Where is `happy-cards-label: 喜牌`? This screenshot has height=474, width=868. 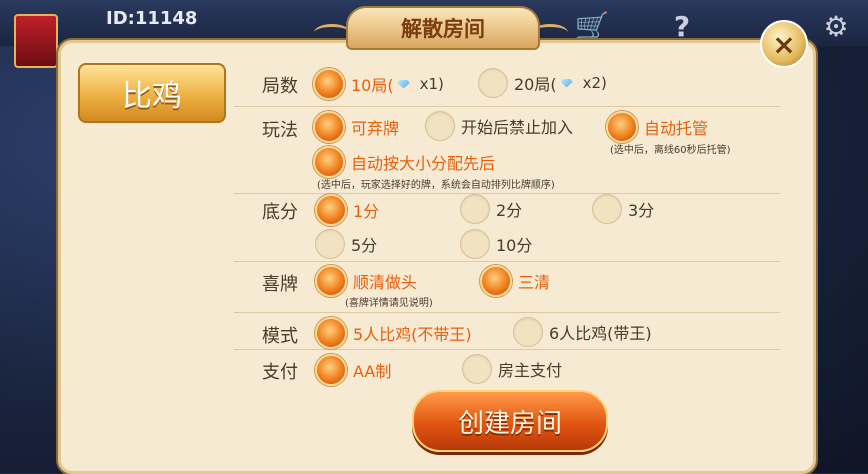
happy-cards-label: 喜牌 is located at coordinates (280, 284).